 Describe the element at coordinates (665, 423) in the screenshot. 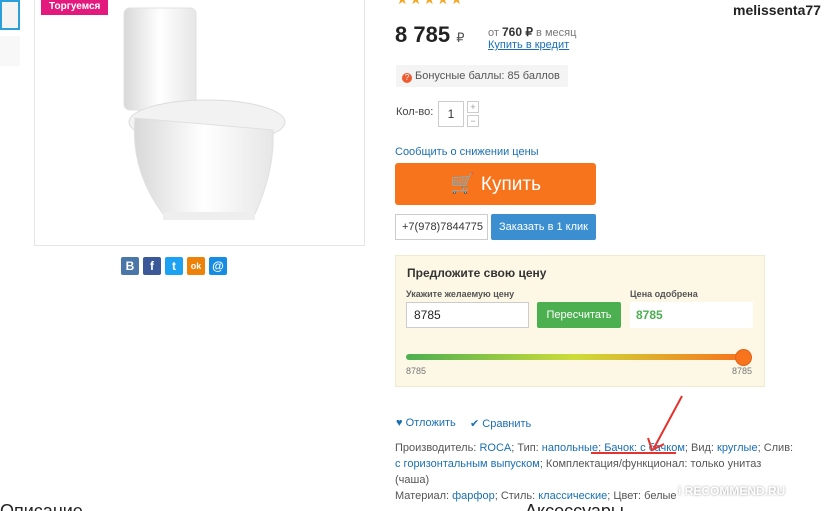

I see `red-arrow-annotation` at that location.